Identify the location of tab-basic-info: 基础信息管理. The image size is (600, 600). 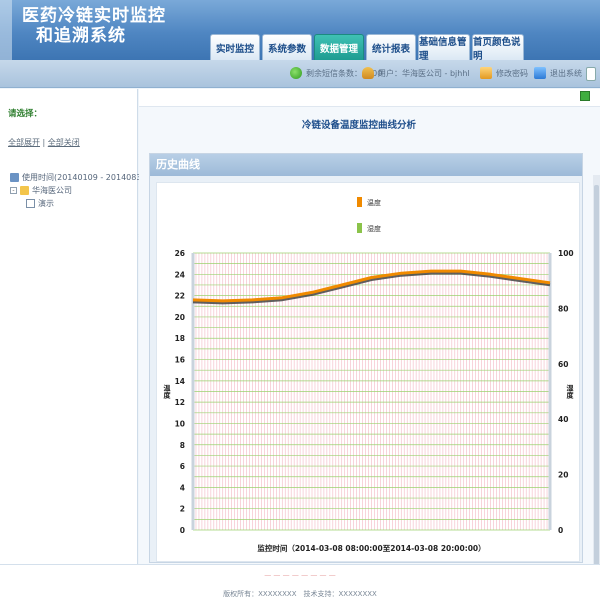
(444, 48).